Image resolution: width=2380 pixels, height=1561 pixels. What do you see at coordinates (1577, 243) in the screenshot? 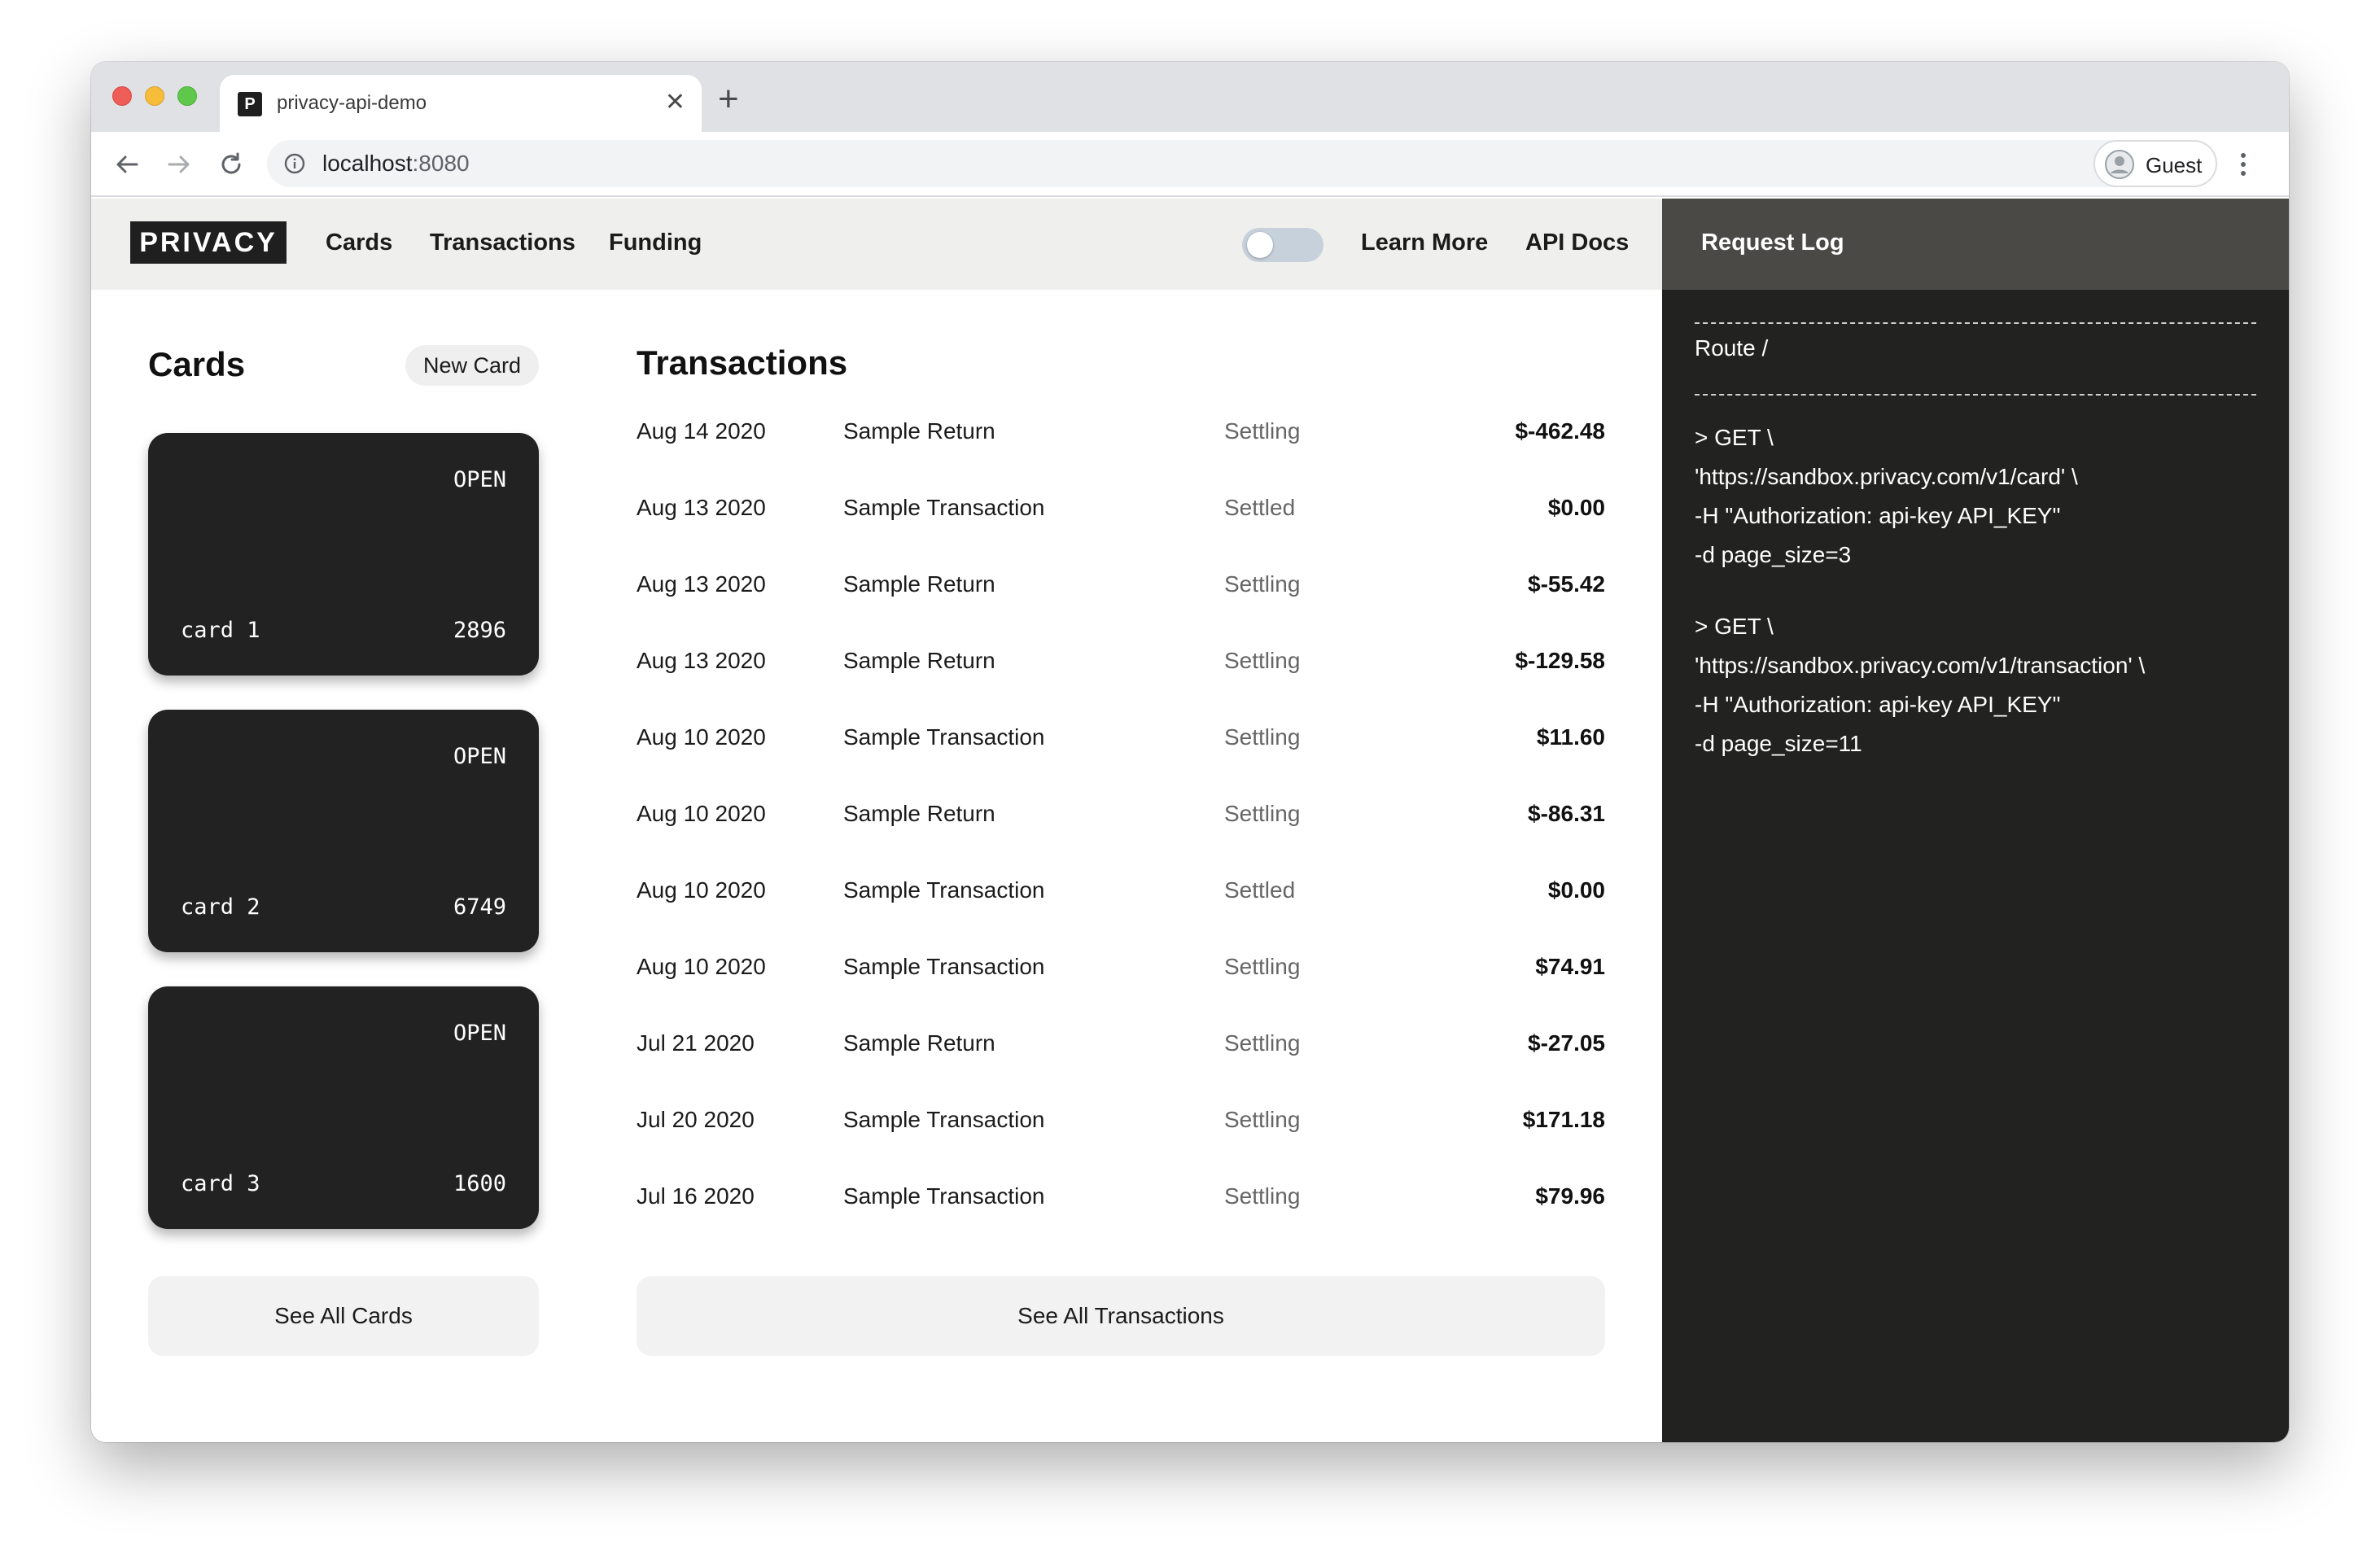
I see `nav-api-docs: API Docs` at bounding box center [1577, 243].